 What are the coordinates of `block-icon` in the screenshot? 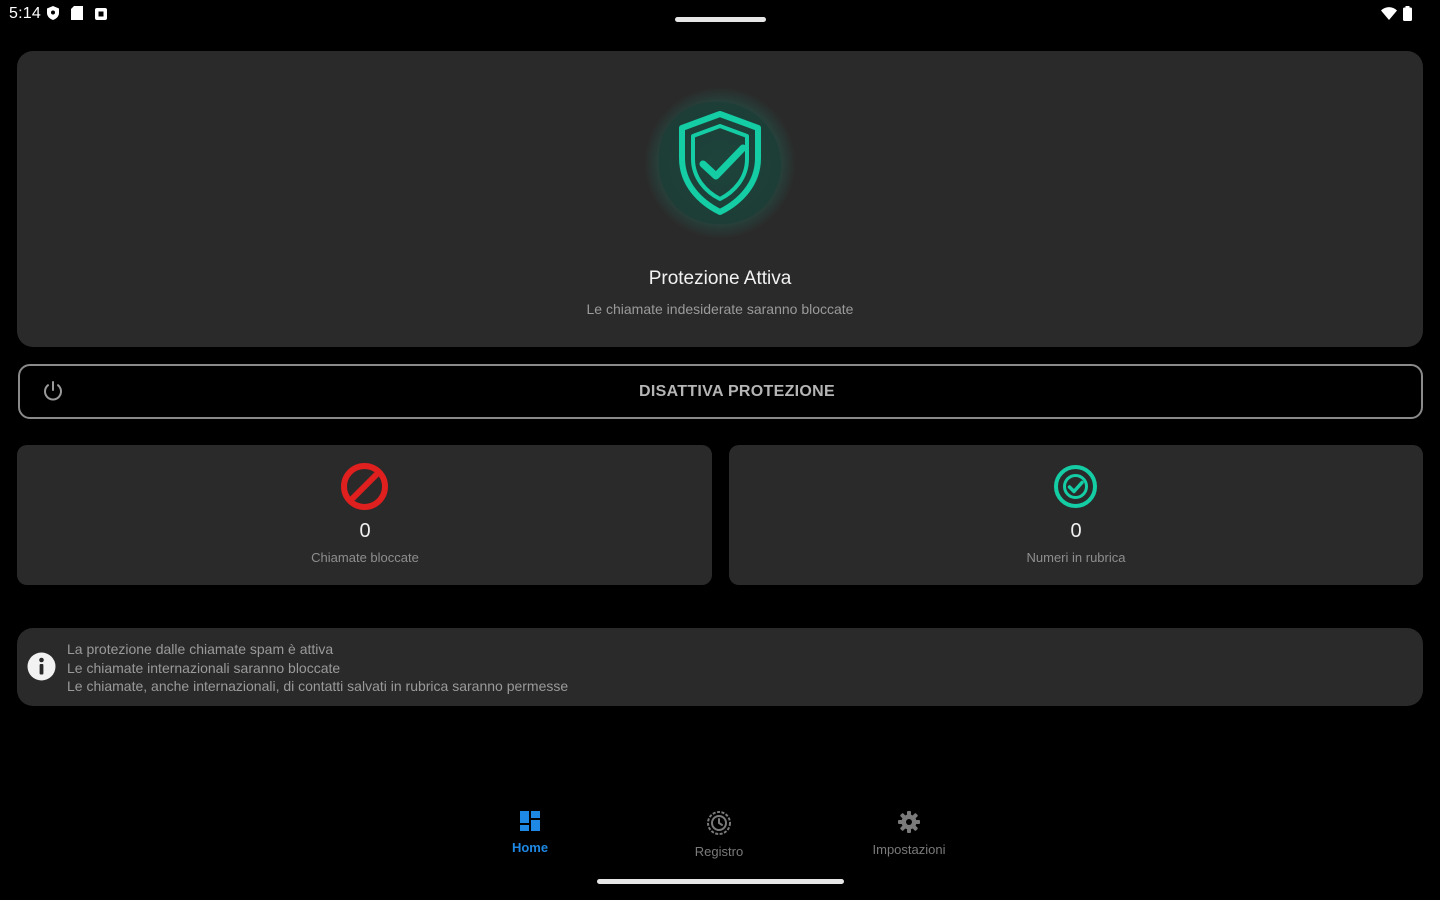 It's located at (364, 489).